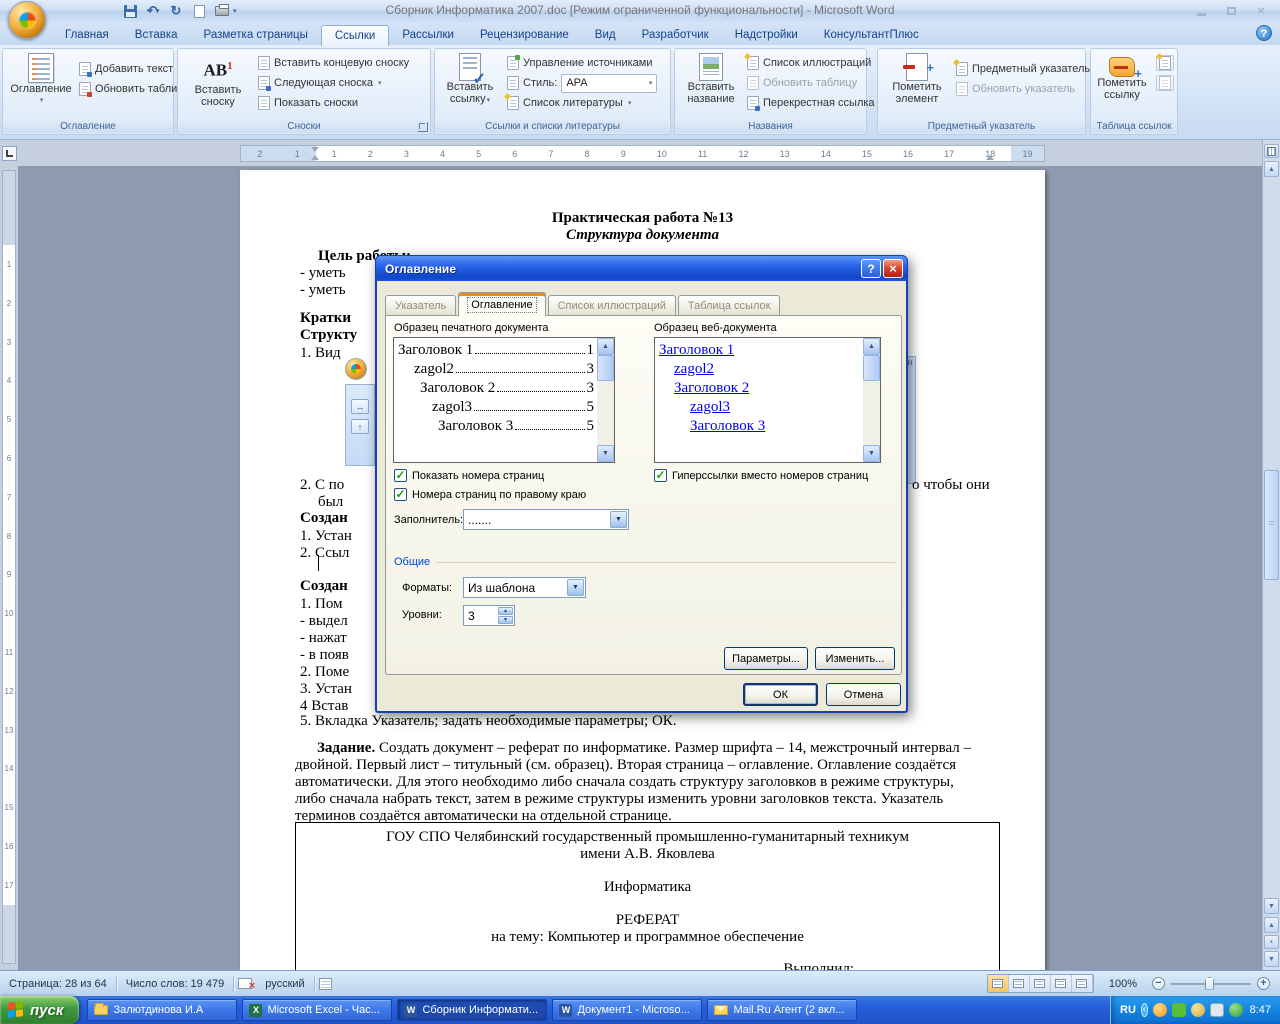 The image size is (1280, 1024). I want to click on show-notes-button: Показать сноски, so click(333, 103).